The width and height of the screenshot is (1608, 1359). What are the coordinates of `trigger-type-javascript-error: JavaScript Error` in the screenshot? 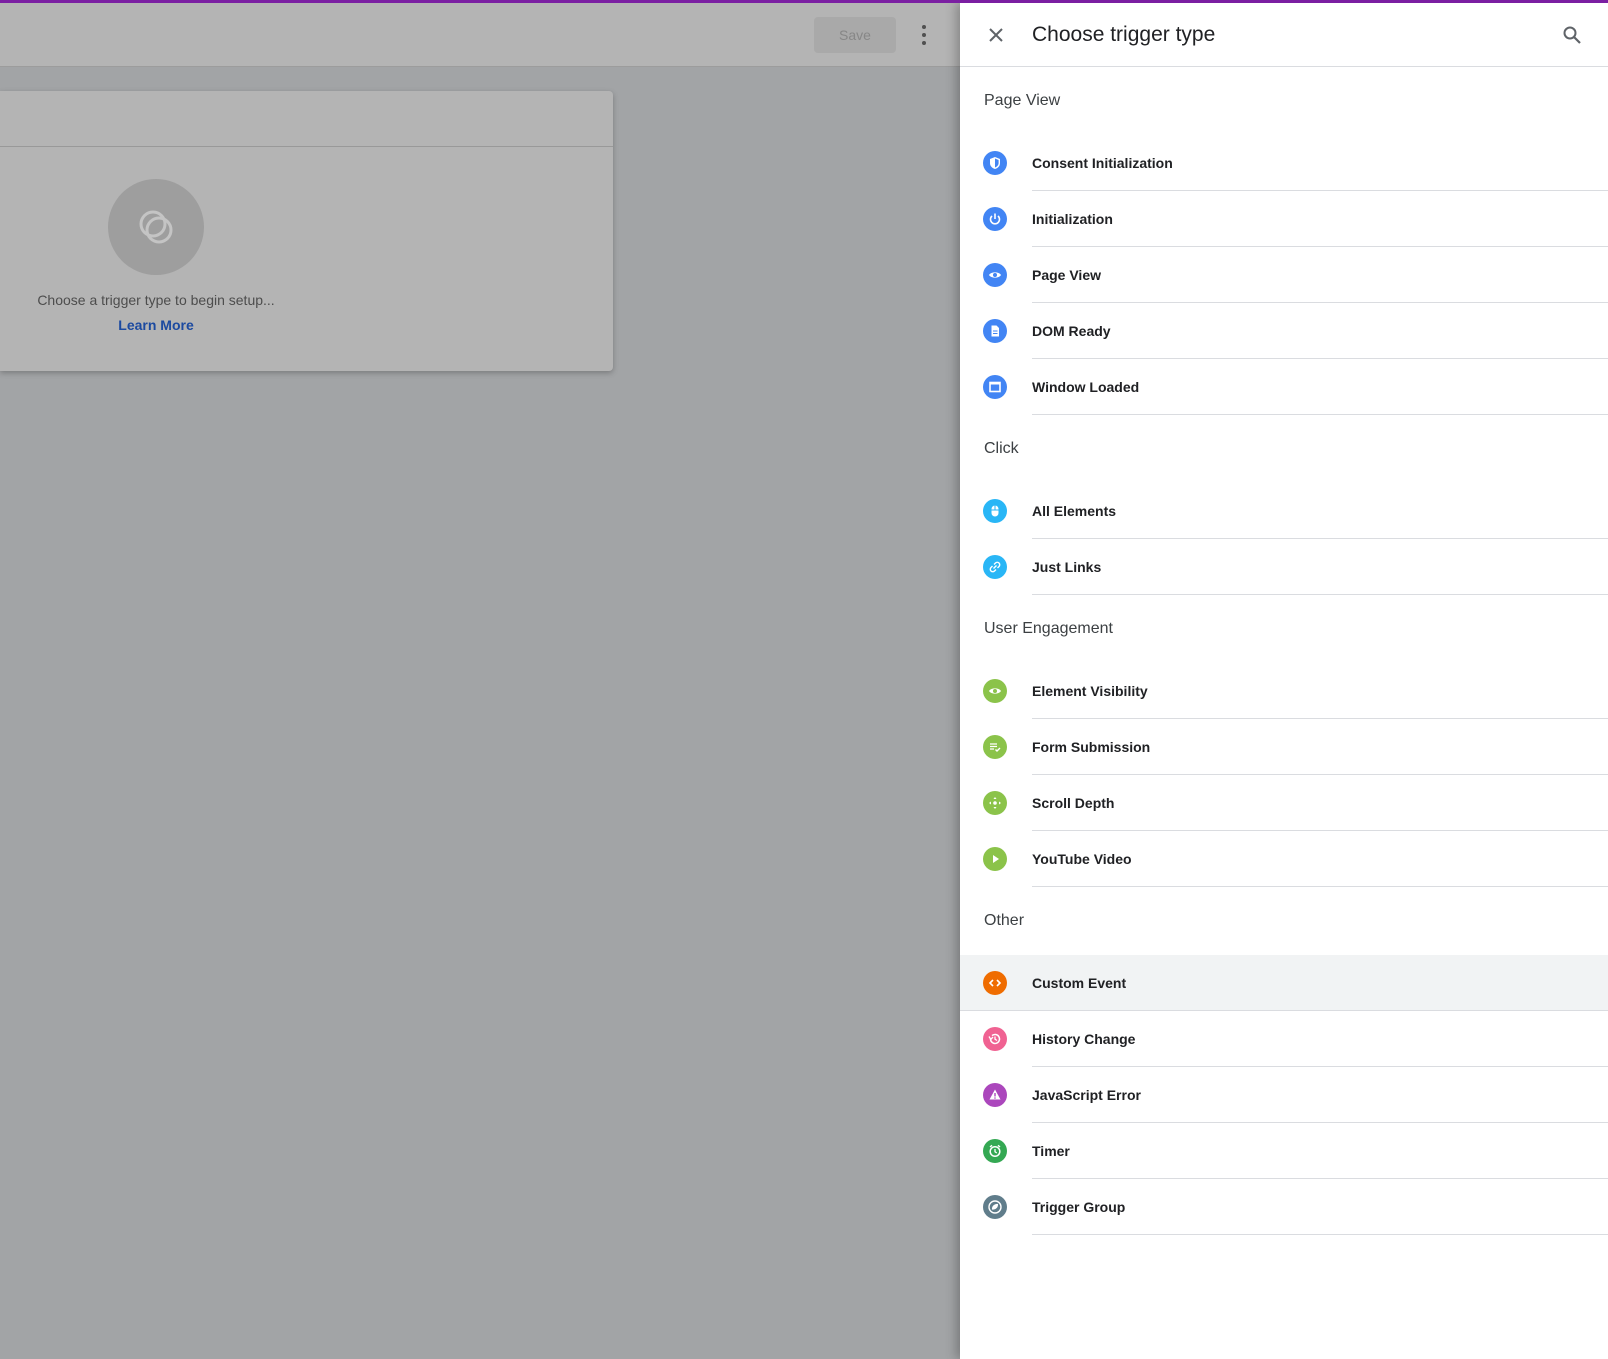 It's located at (1284, 1095).